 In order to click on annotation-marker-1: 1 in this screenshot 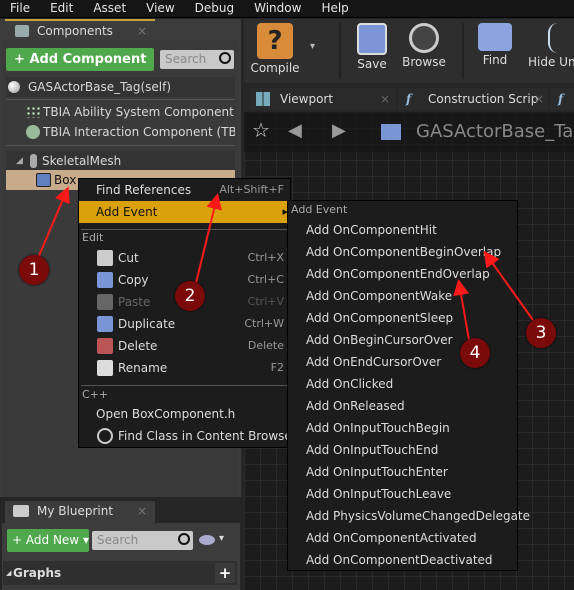, I will do `click(34, 270)`.